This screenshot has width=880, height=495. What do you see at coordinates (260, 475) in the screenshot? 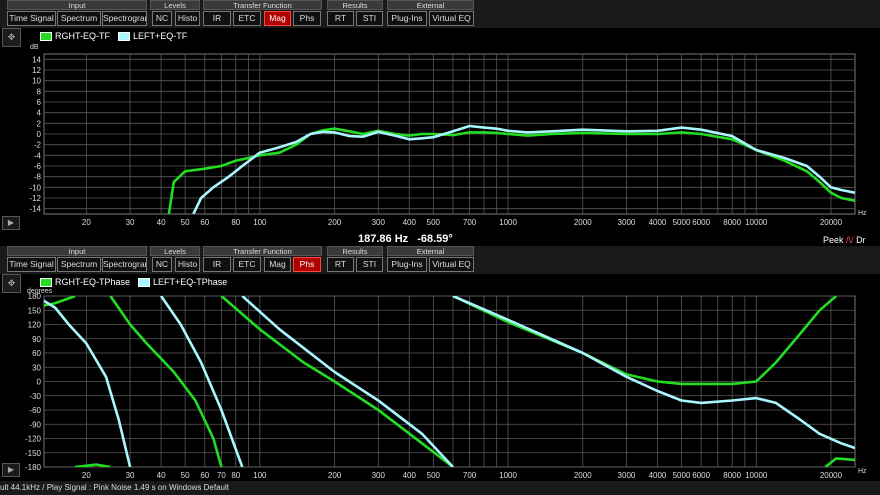
I see `x-tick-label: 100` at bounding box center [260, 475].